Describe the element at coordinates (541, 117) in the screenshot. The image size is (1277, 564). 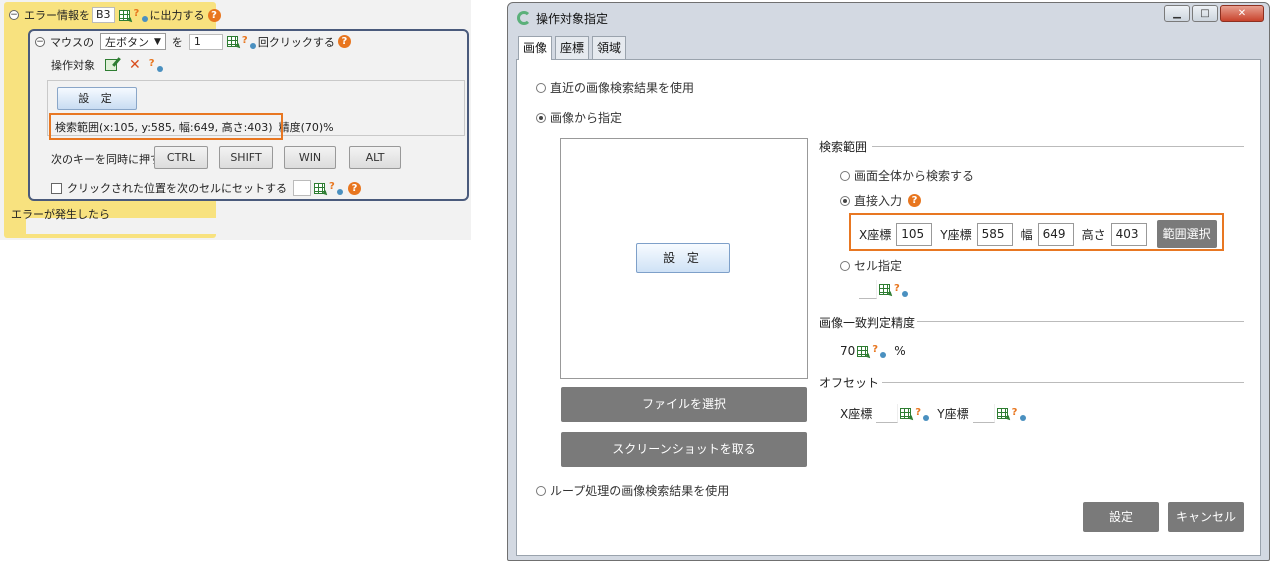
I see `from-image-radio` at that location.